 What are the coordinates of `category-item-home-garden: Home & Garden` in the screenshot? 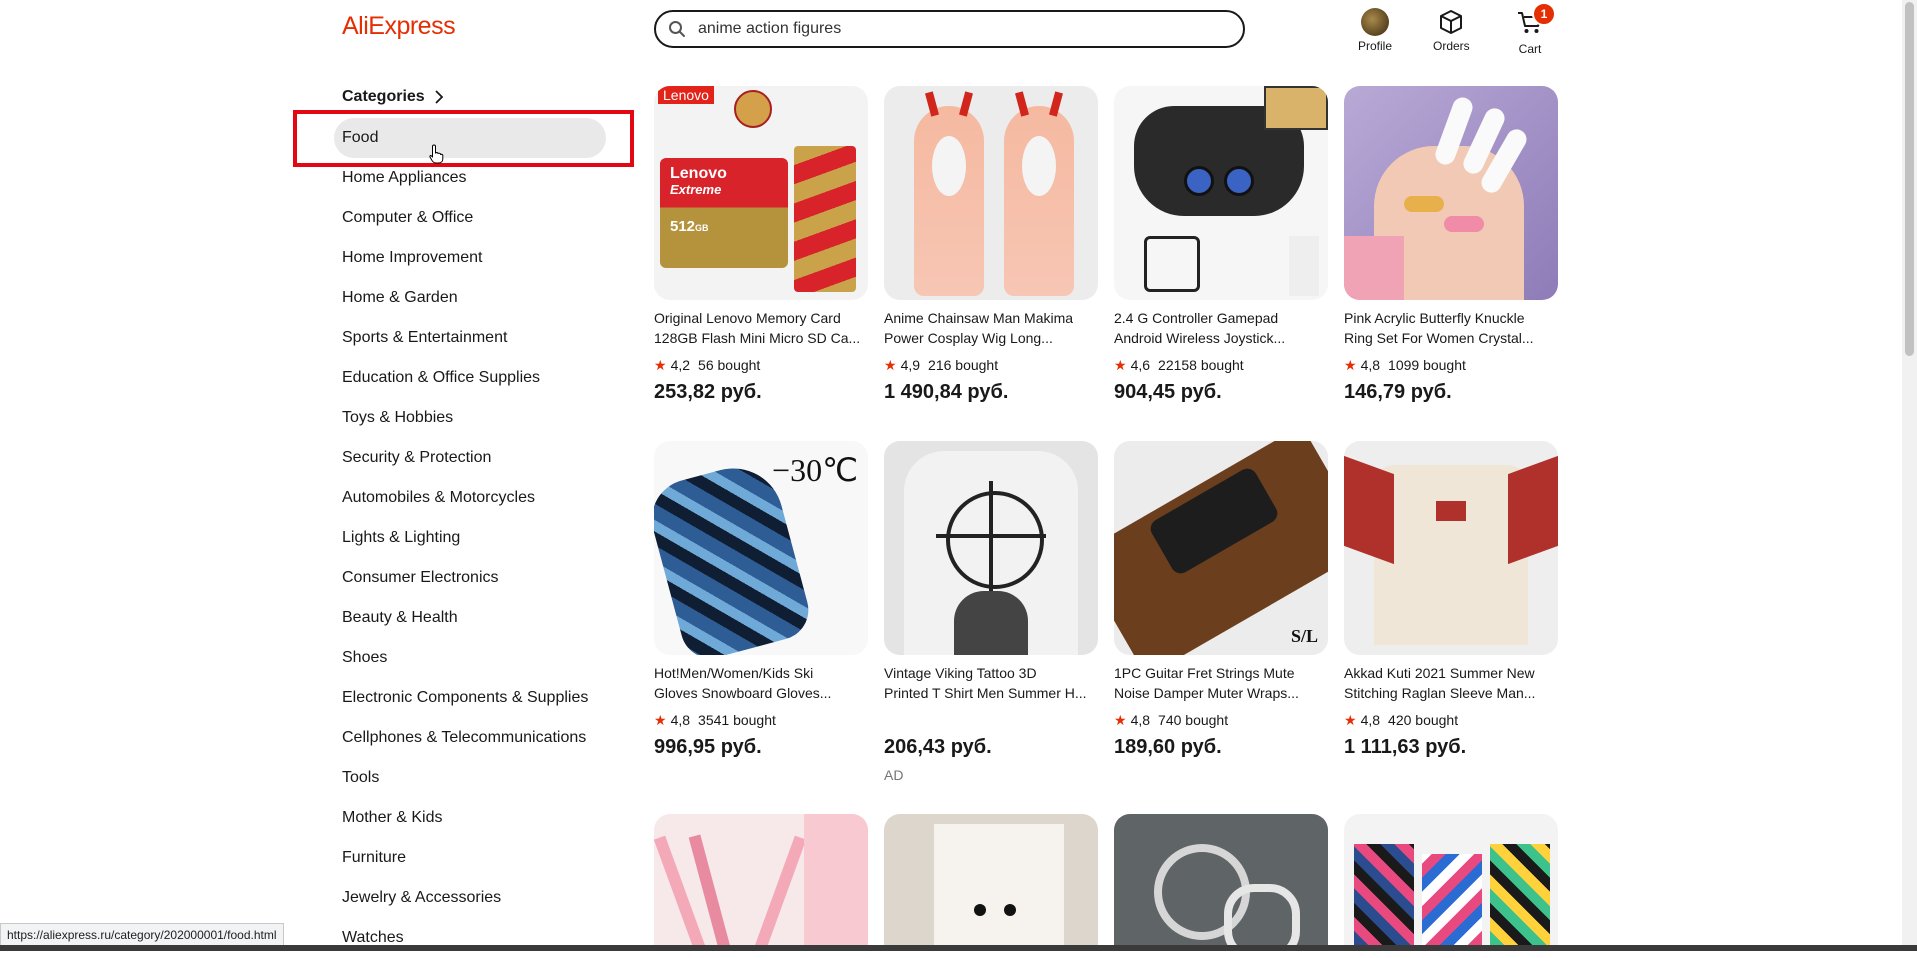 It's located at (470, 298).